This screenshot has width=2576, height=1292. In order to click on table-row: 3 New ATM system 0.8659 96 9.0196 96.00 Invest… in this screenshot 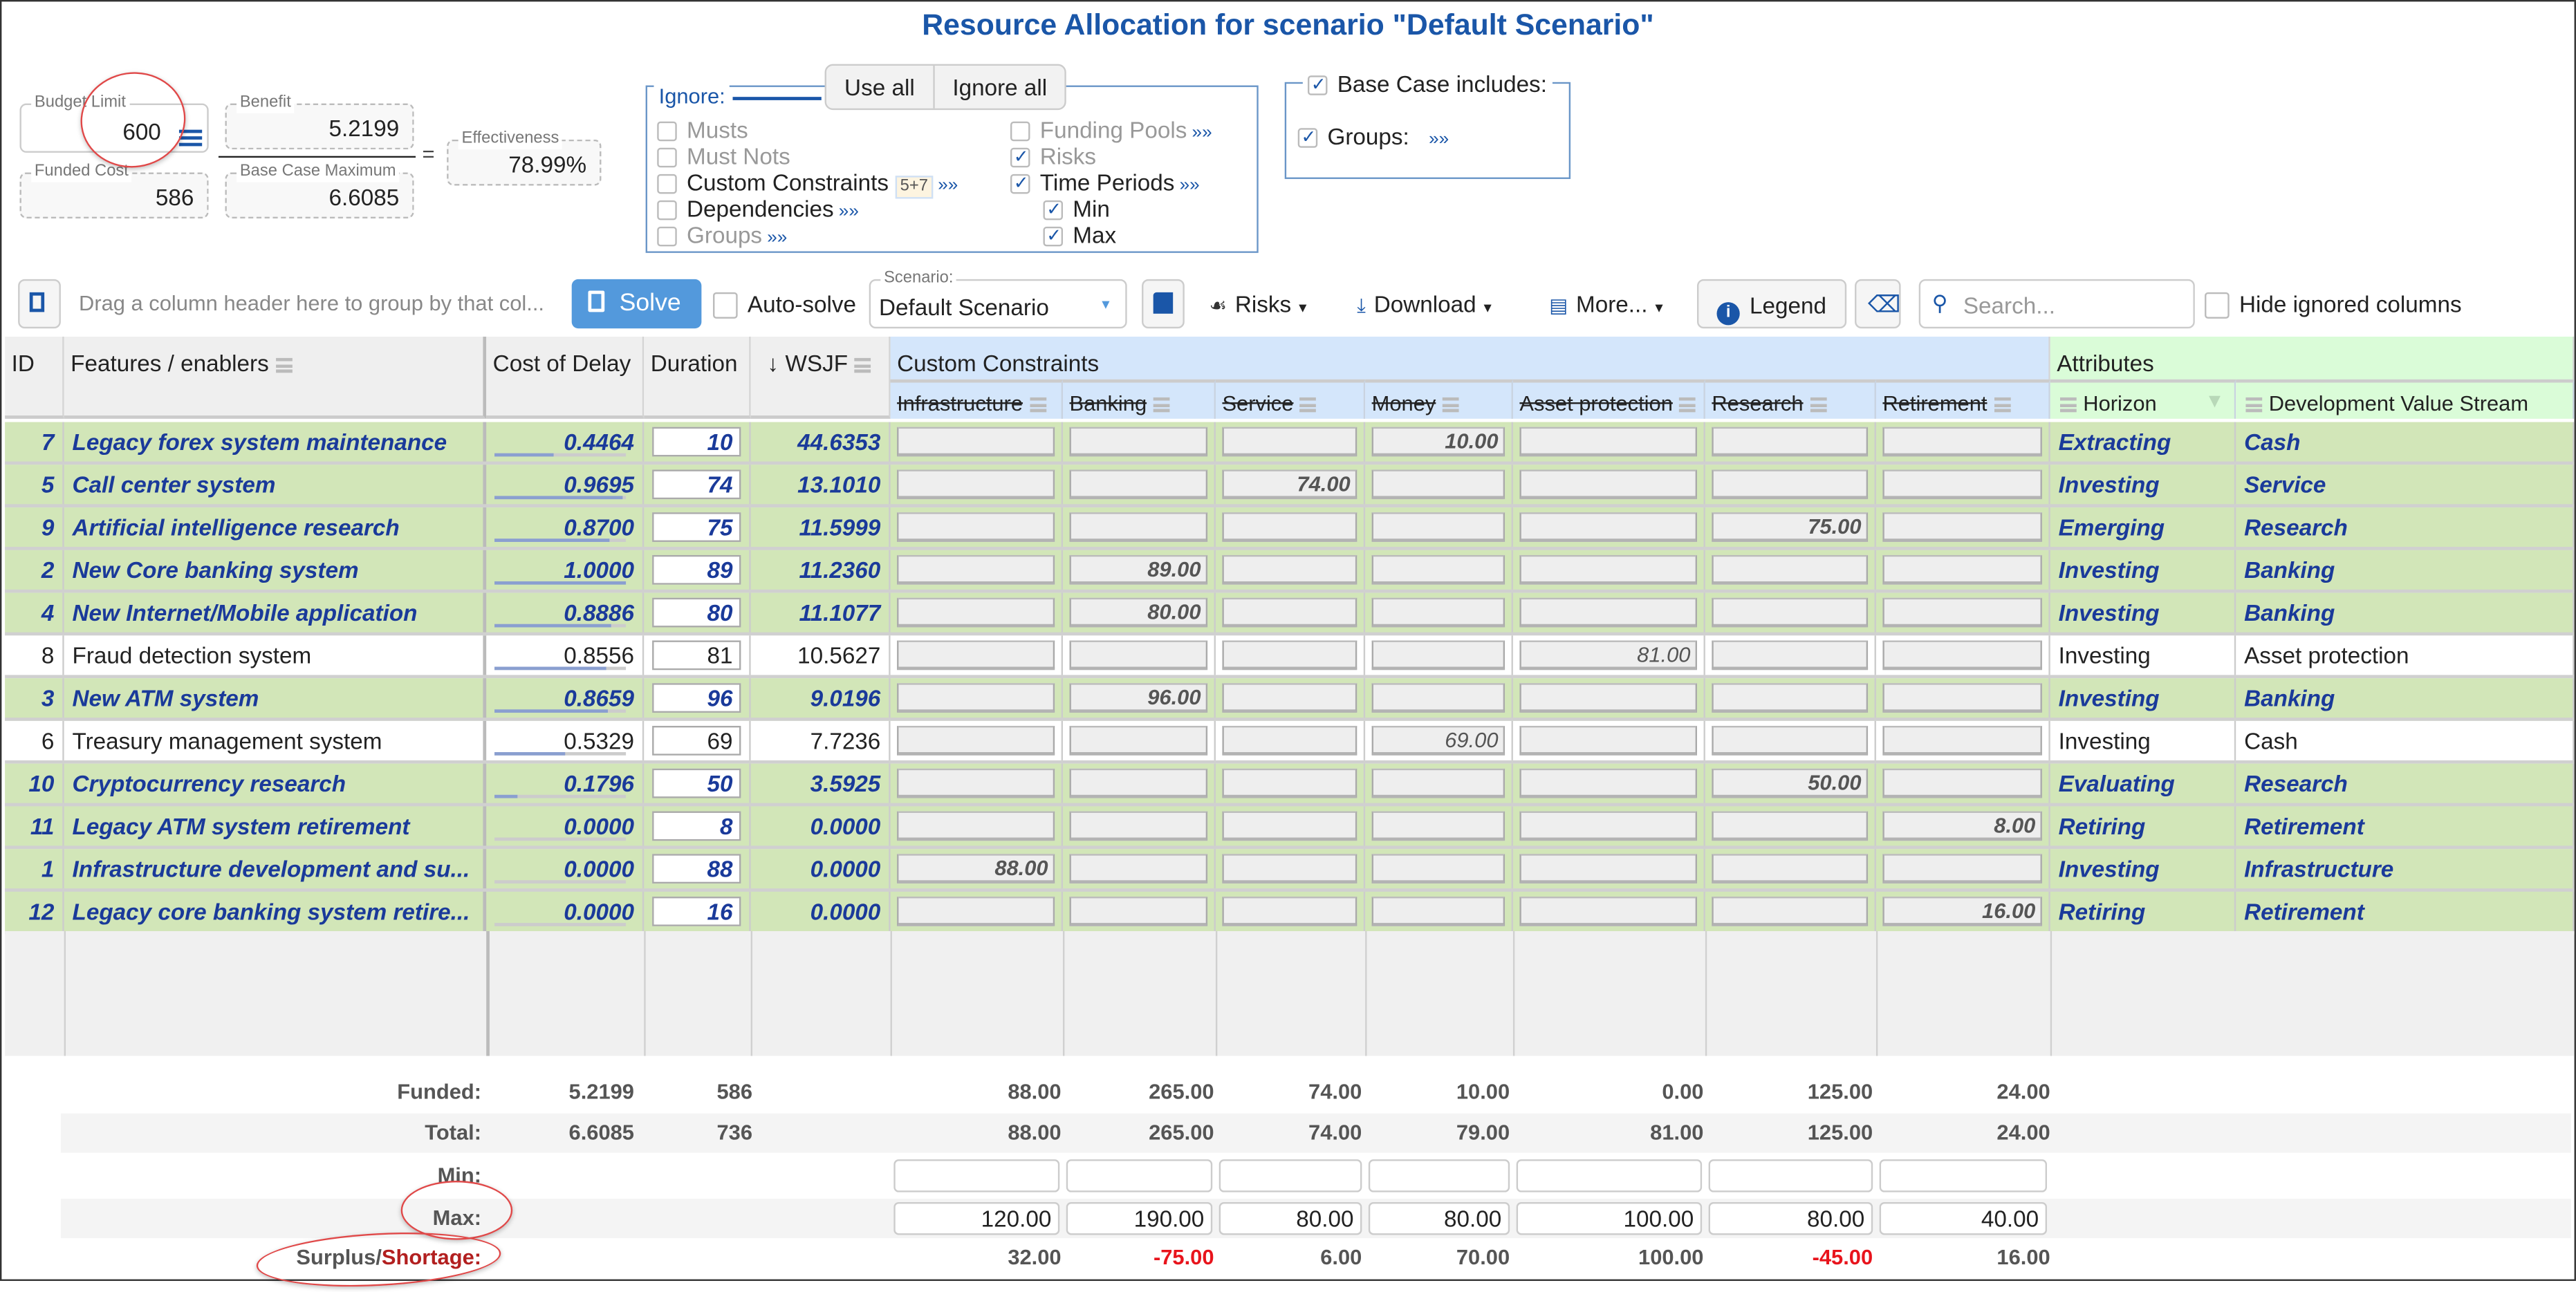, I will do `click(1290, 699)`.